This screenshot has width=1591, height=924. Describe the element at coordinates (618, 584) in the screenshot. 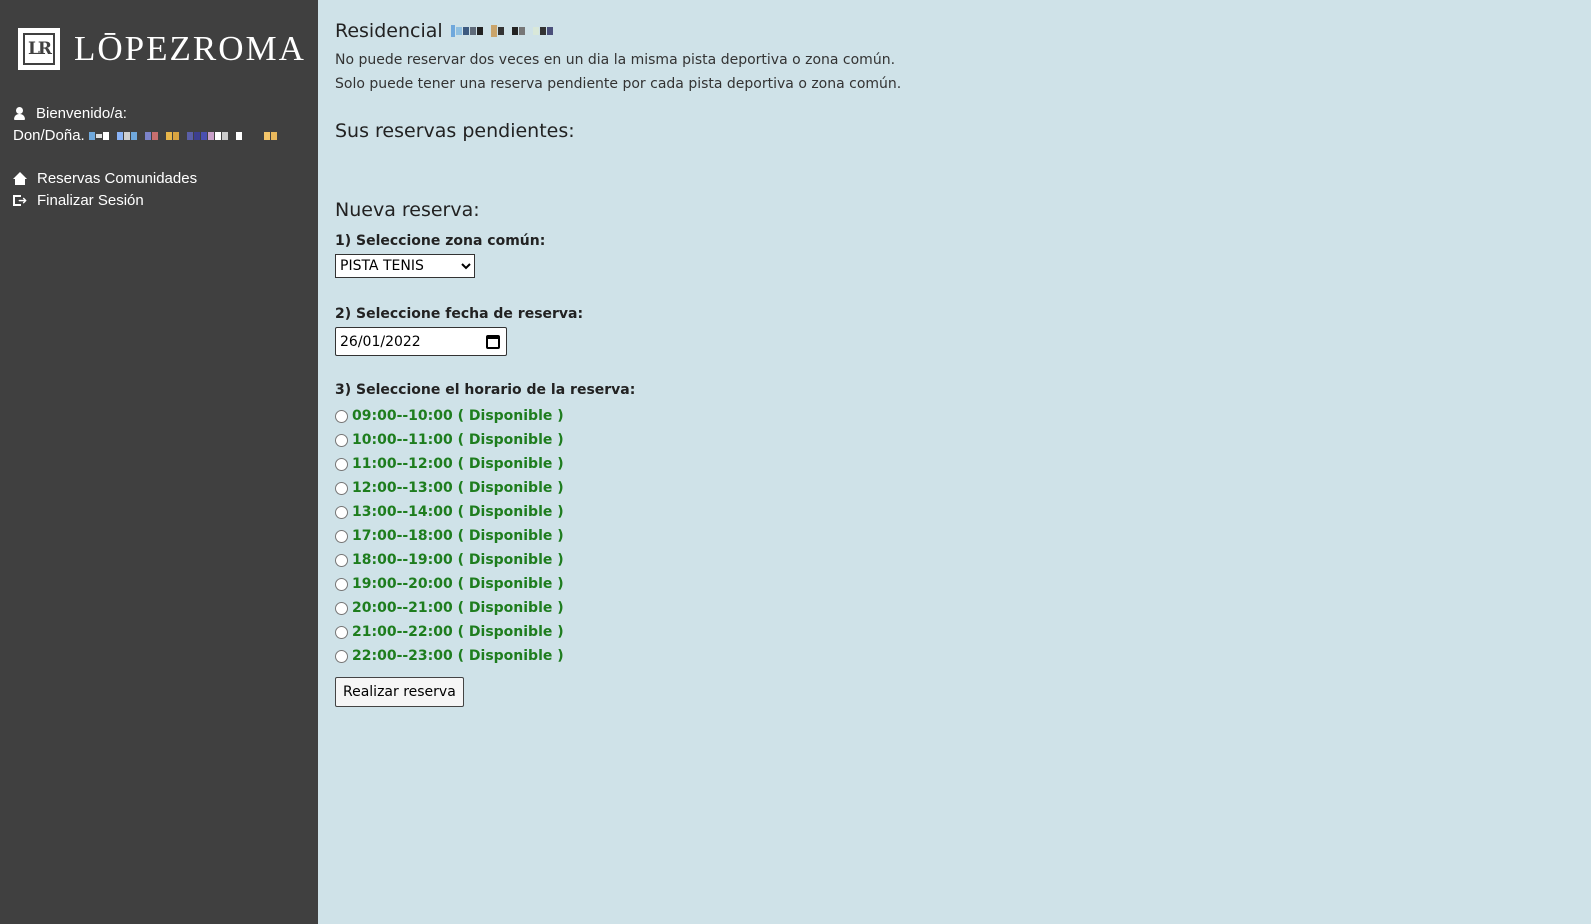

I see `time-slot-row: 19:00--20:00 ( Disponible )` at that location.